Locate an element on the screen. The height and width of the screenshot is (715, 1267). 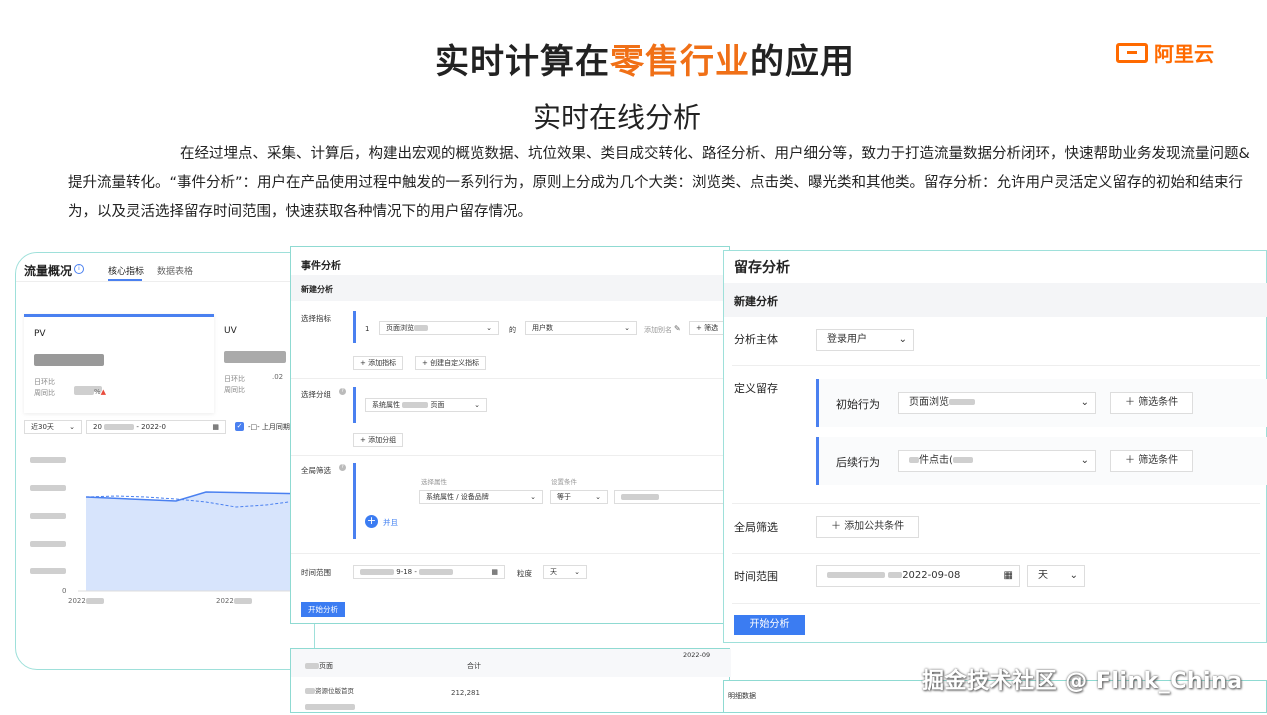
followup-label: 后续行为 is located at coordinates (858, 462).